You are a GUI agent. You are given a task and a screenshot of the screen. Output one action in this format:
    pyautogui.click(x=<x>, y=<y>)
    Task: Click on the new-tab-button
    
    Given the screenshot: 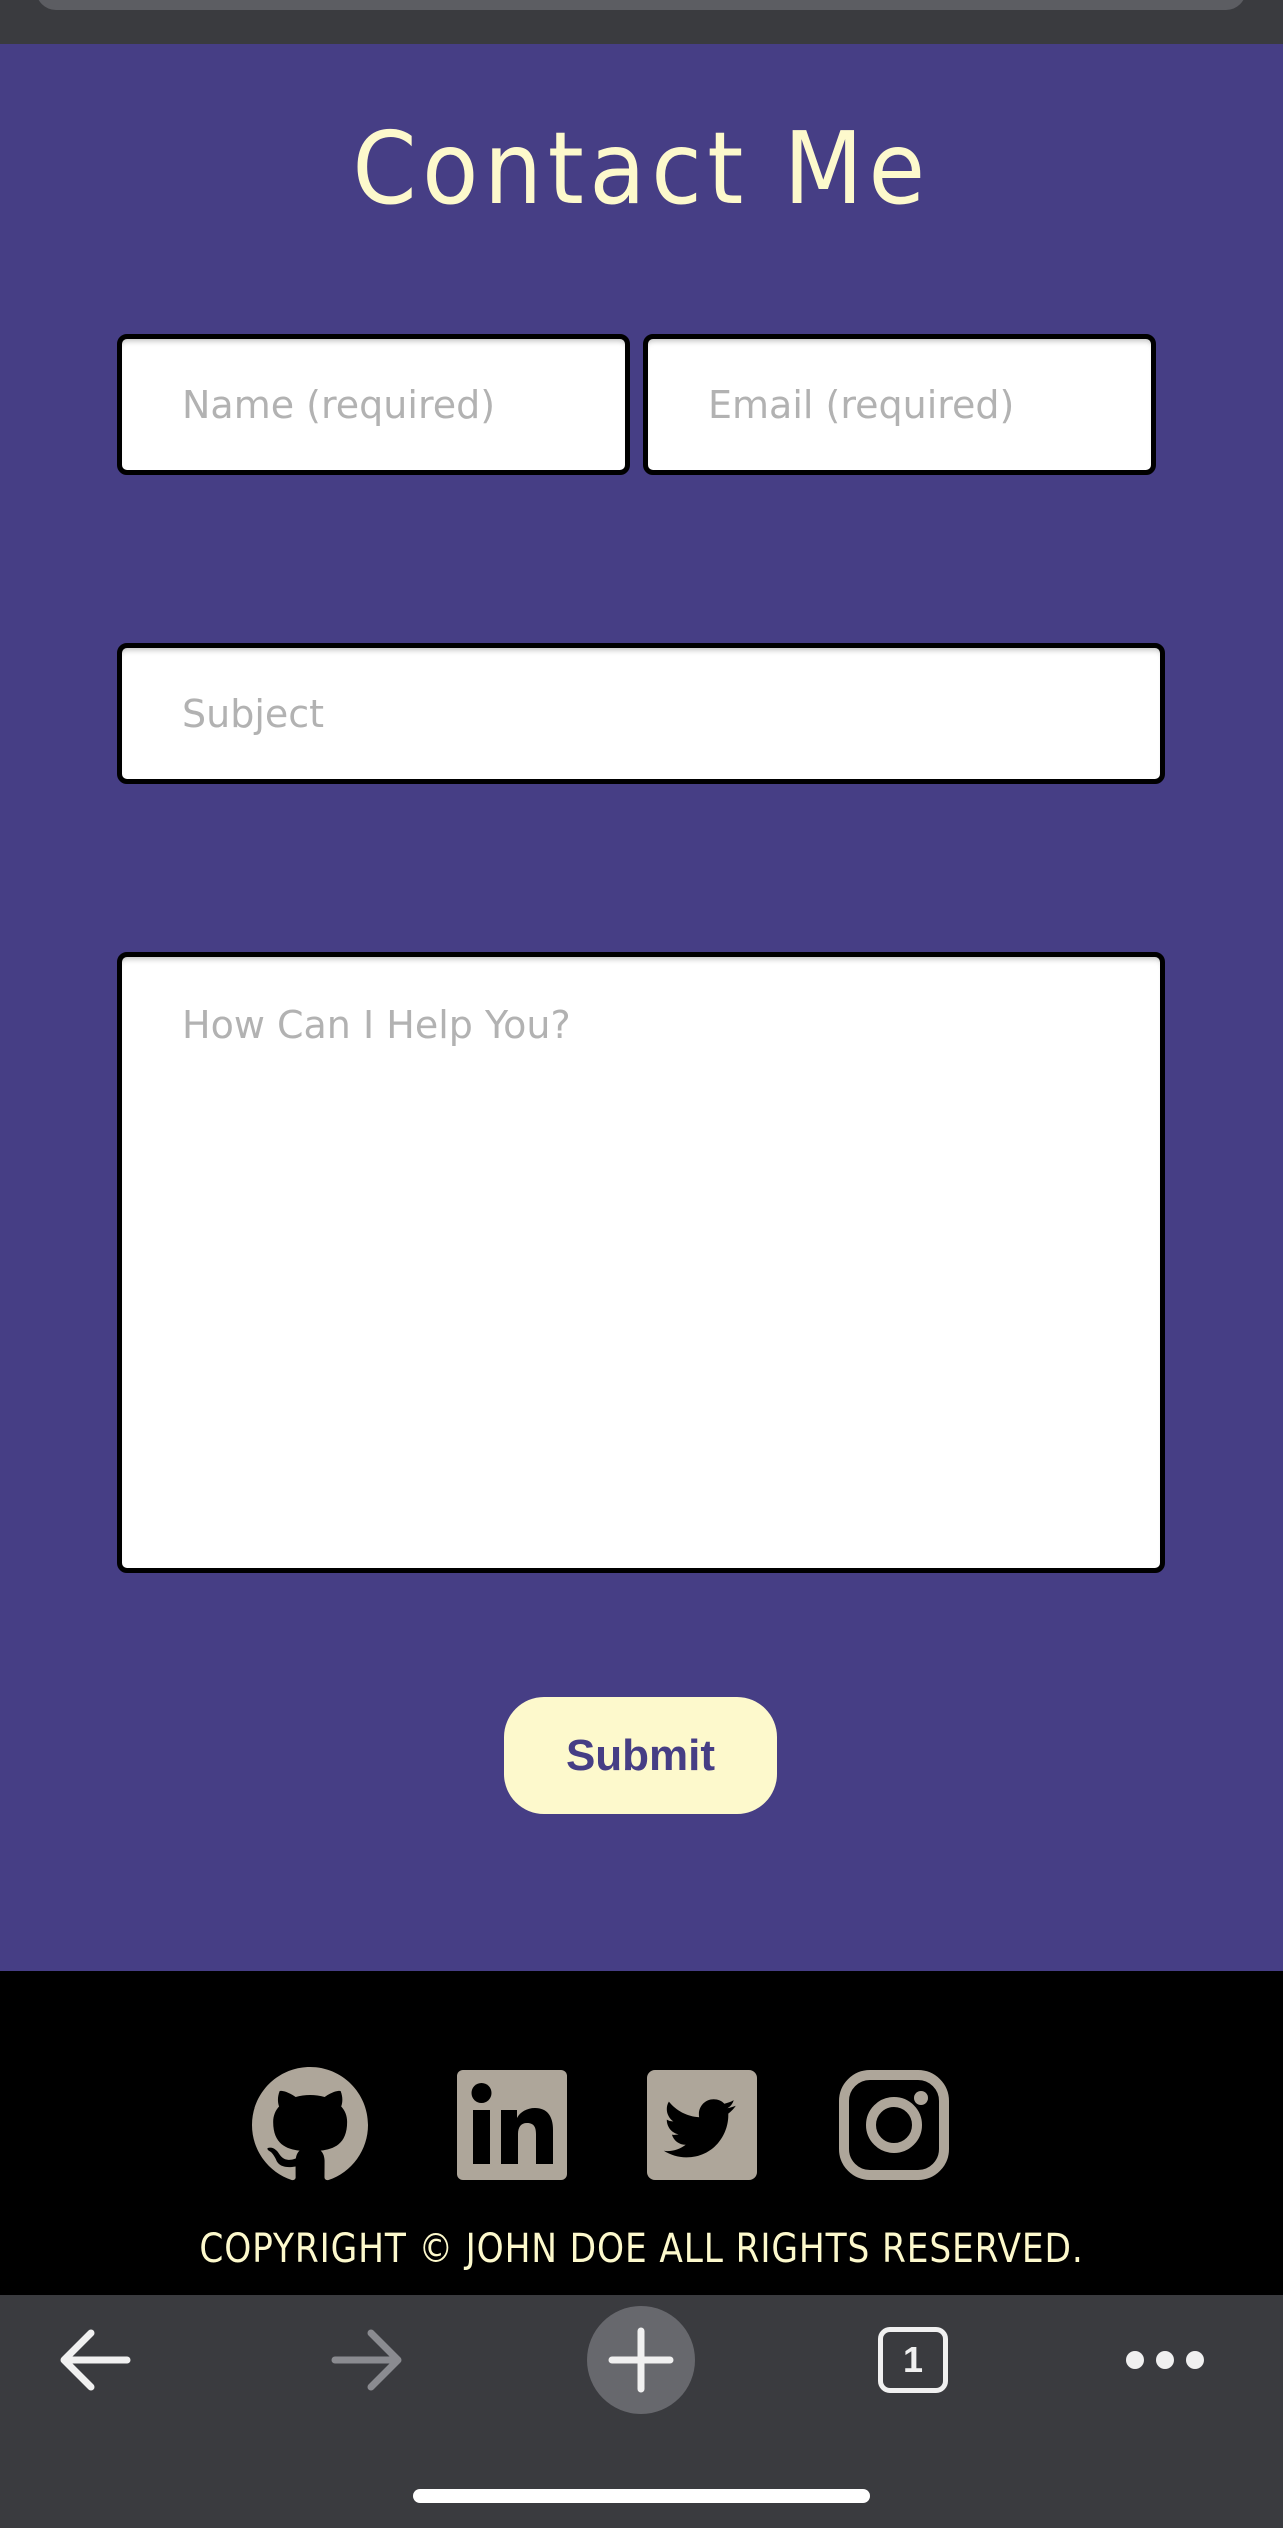 What is the action you would take?
    pyautogui.click(x=641, y=2360)
    